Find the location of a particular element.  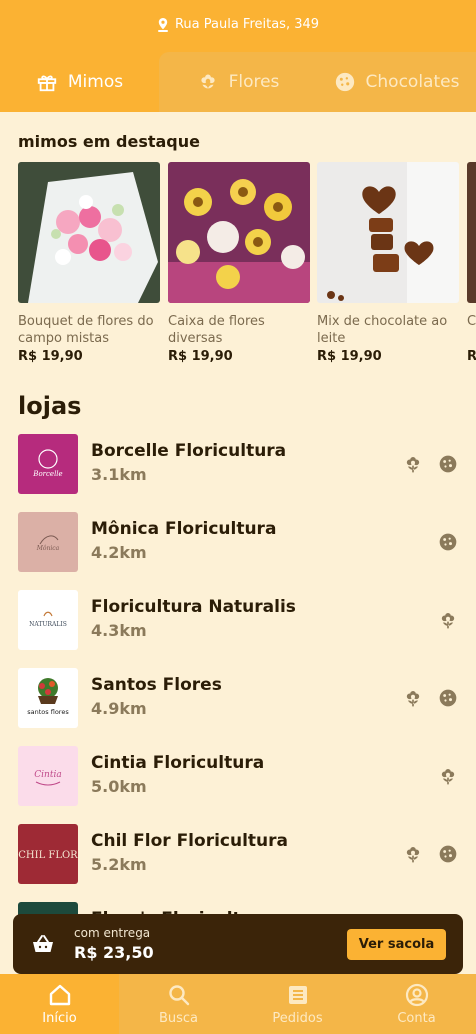

featured-price: R$ is located at coordinates (471, 356).